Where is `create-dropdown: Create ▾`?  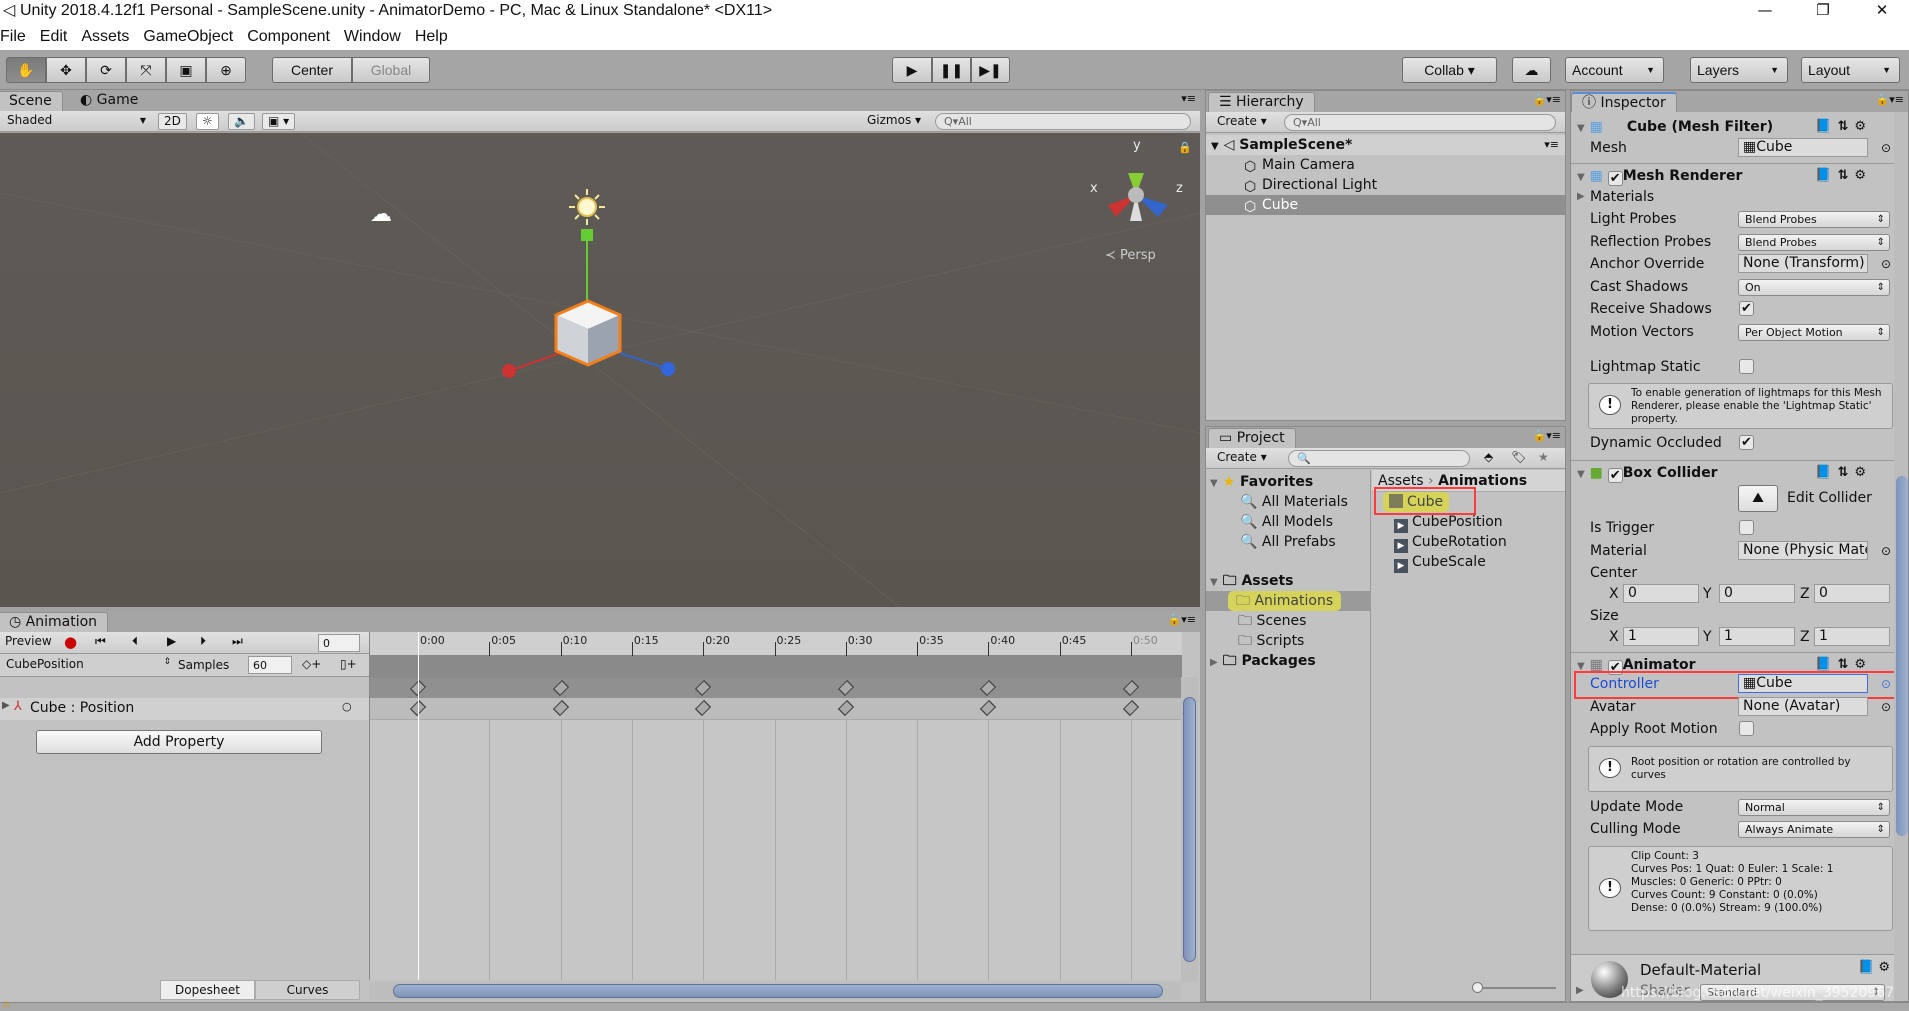
create-dropdown: Create ▾ is located at coordinates (1242, 458).